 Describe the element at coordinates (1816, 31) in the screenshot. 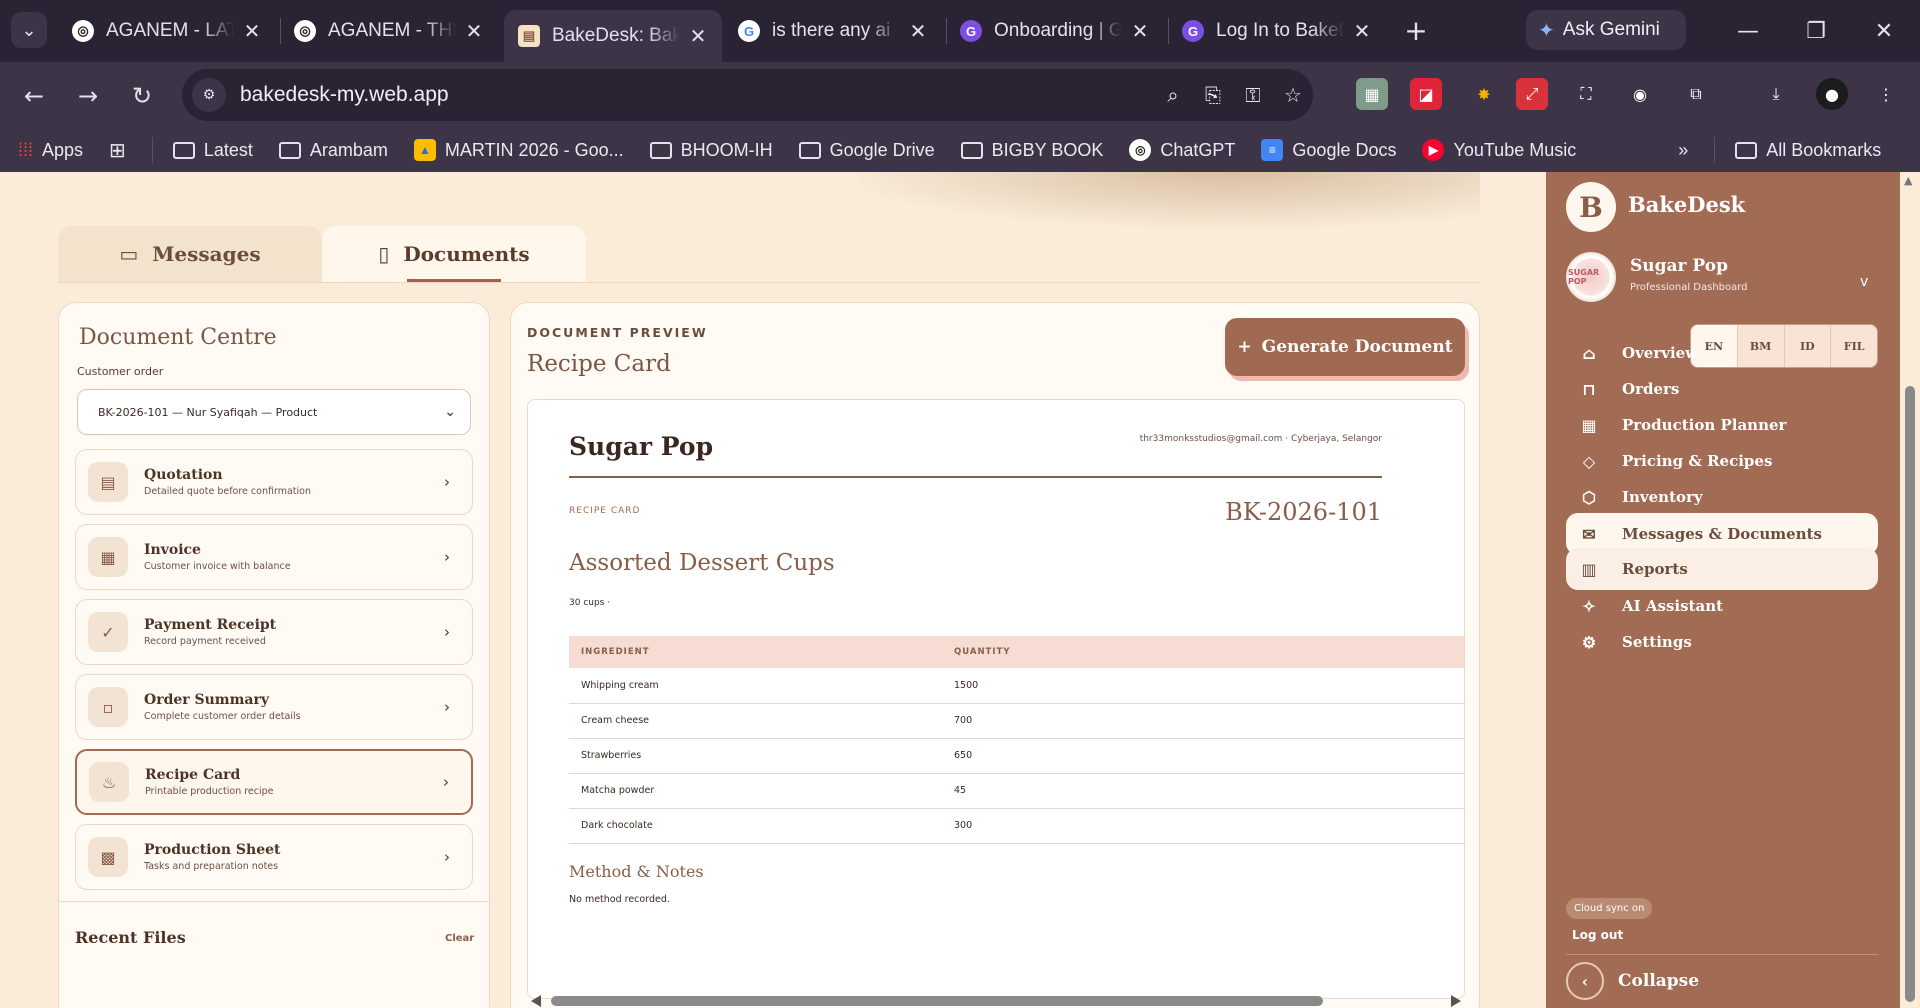

I see `restore-button: ❐` at that location.